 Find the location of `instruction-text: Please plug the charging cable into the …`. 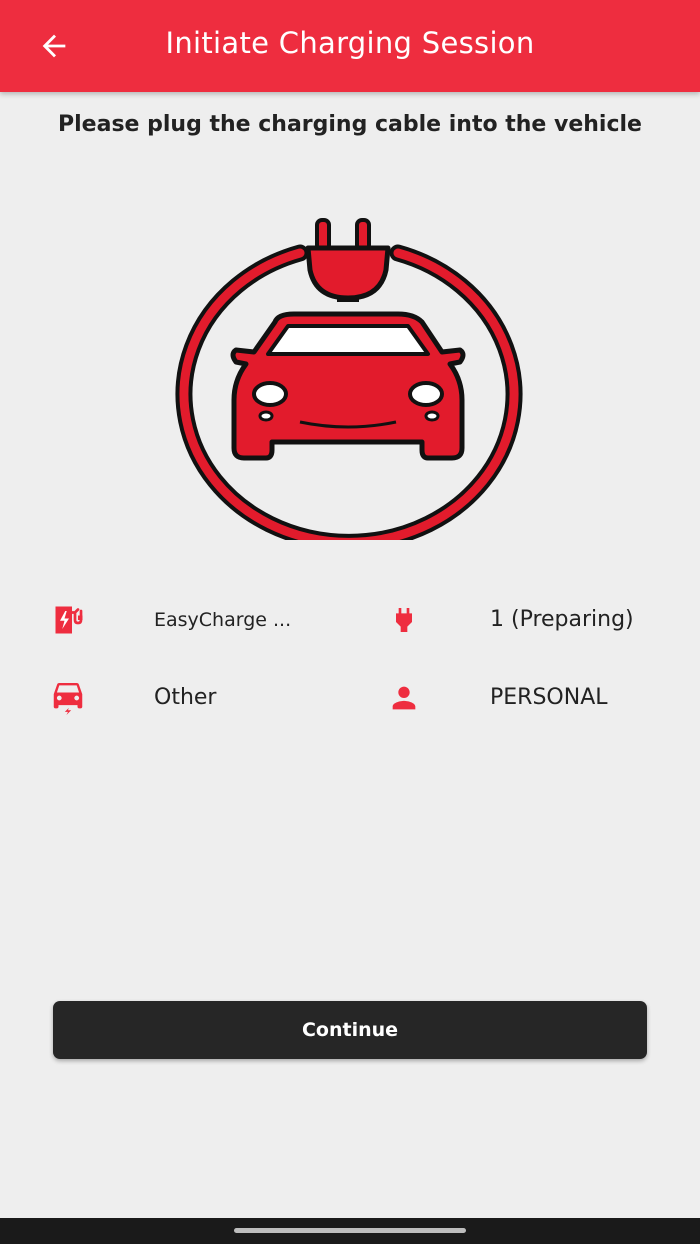

instruction-text: Please plug the charging cable into the … is located at coordinates (350, 124).